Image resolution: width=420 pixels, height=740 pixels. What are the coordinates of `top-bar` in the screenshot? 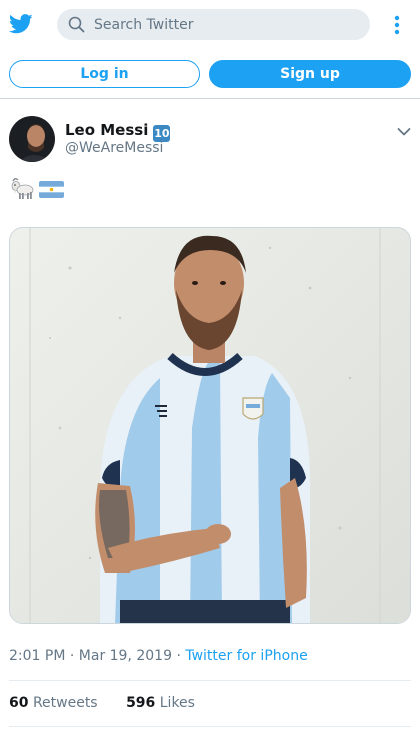 It's located at (210, 25).